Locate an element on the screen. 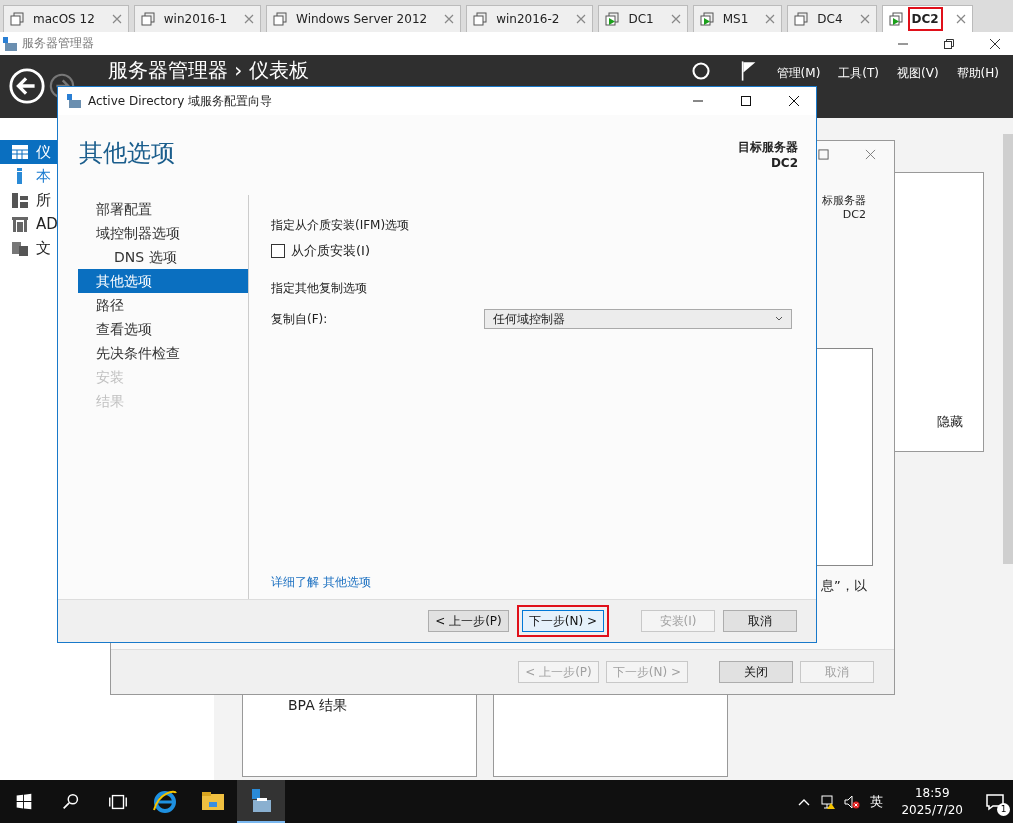  target-server-label: 标服务器 is located at coordinates (844, 200).